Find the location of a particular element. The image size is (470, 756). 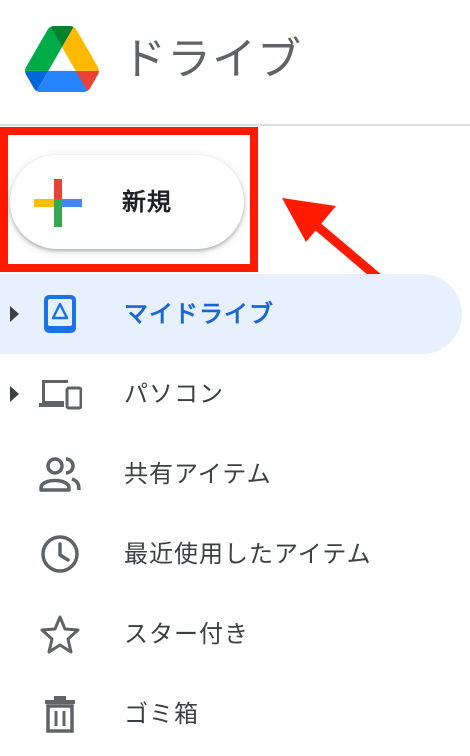

app-title: ドライブ is located at coordinates (212, 60).